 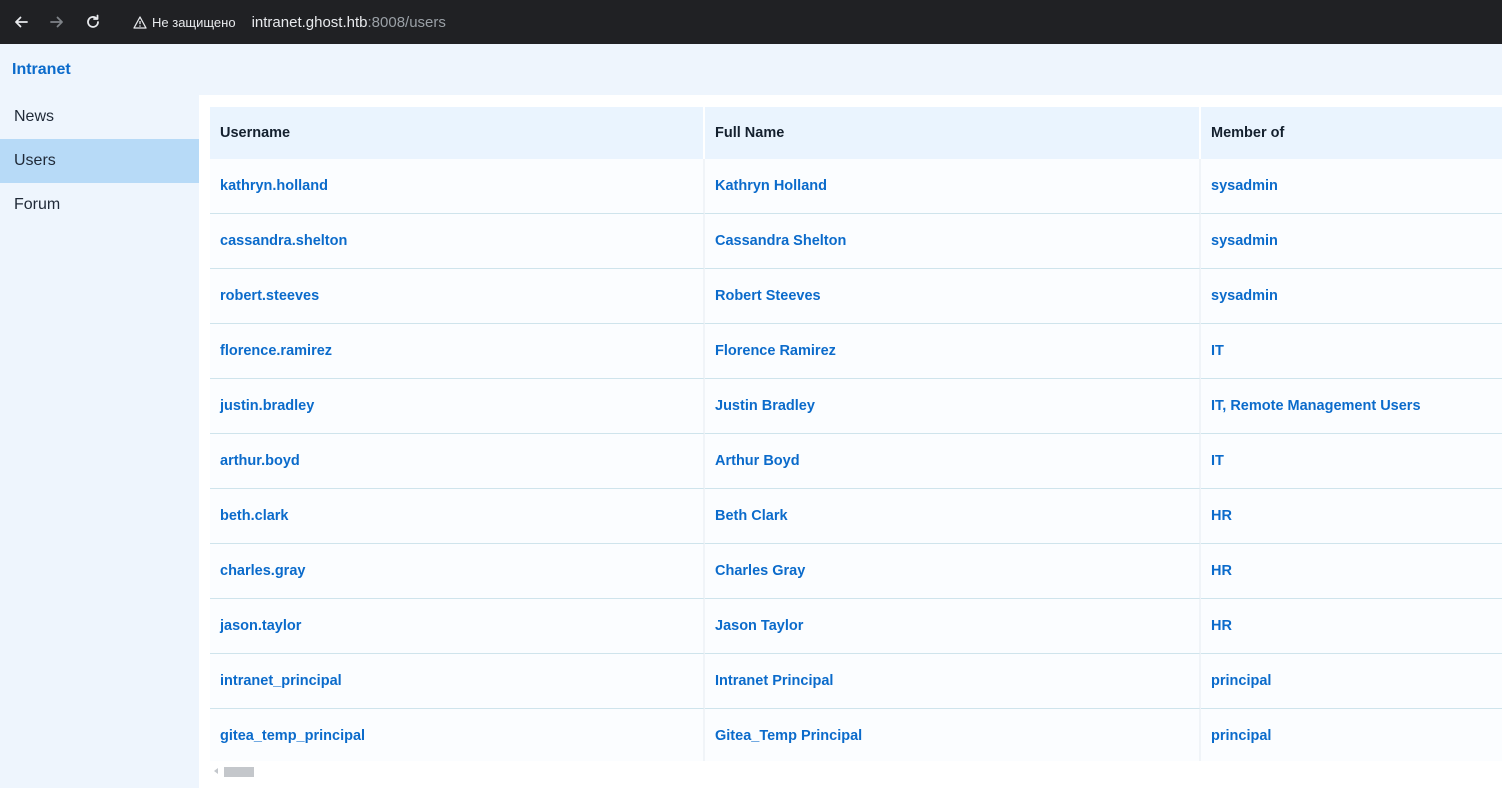 What do you see at coordinates (953, 186) in the screenshot?
I see `cell-full-name: Kathryn Holland` at bounding box center [953, 186].